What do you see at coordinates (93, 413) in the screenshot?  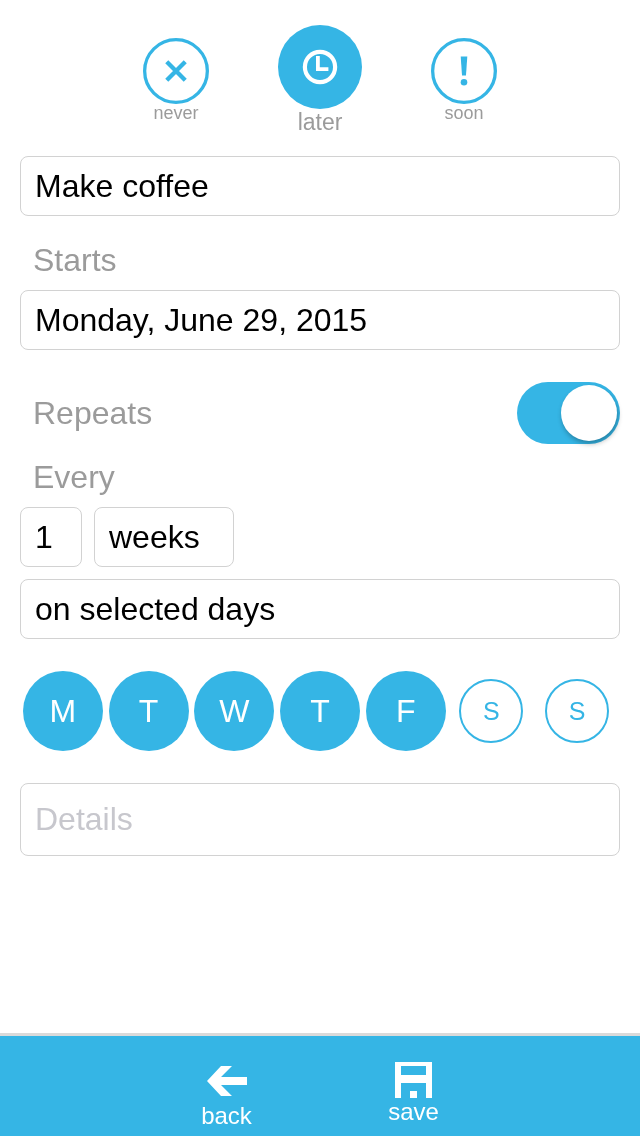 I see `repeats-label: Repeats` at bounding box center [93, 413].